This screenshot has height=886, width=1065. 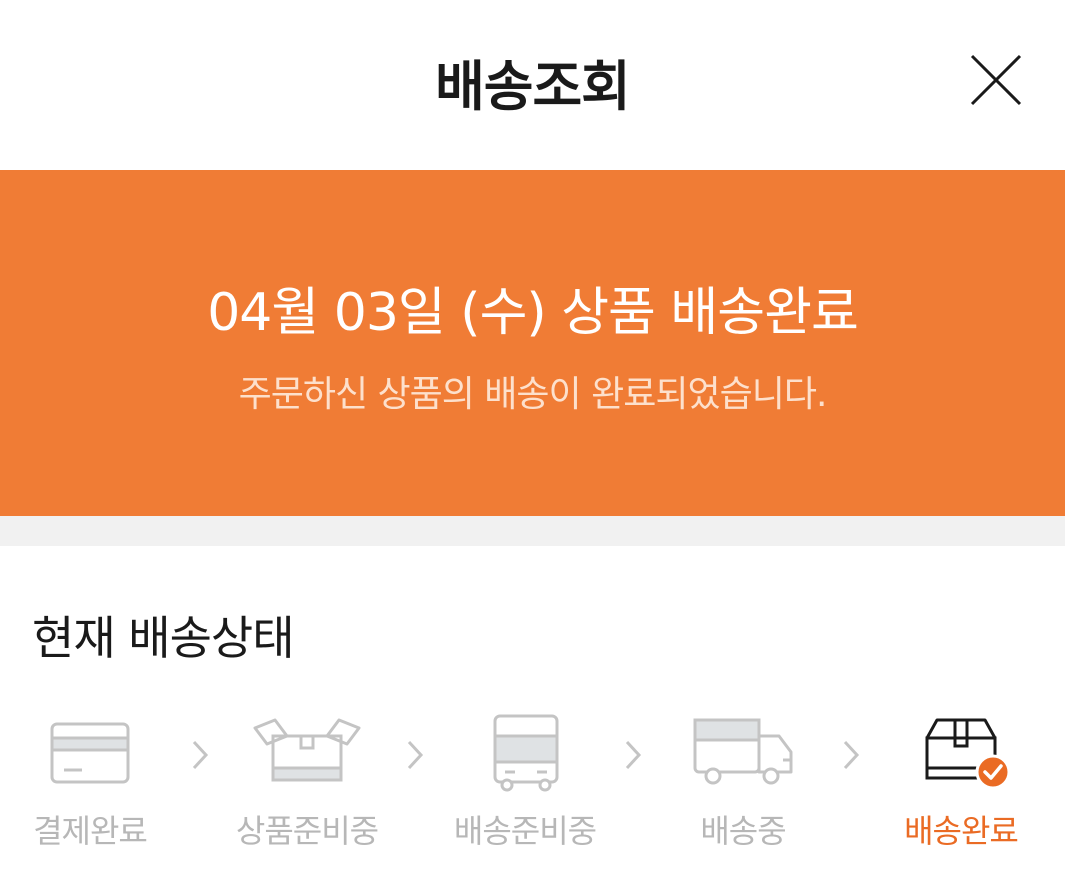 I want to click on delivered-box-check-icon, so click(x=968, y=754).